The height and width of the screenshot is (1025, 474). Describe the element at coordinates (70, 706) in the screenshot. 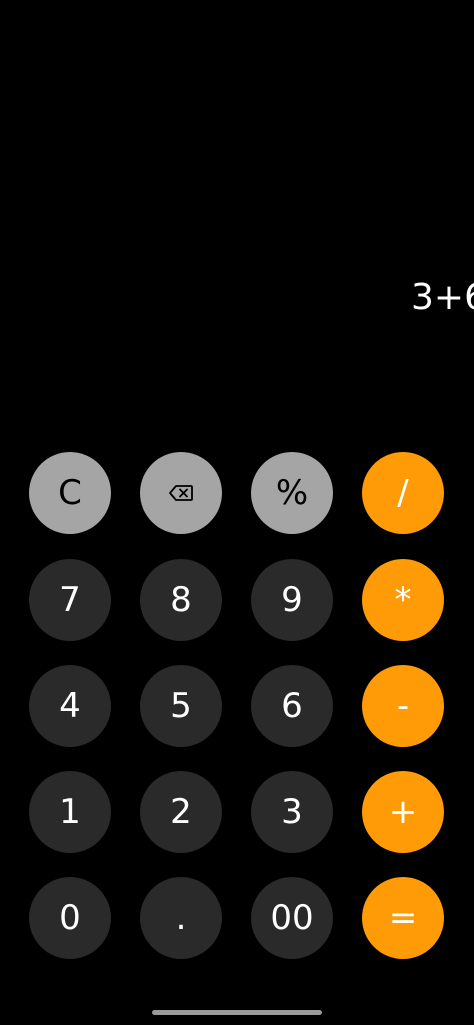

I see `digit-4-button: 4` at that location.